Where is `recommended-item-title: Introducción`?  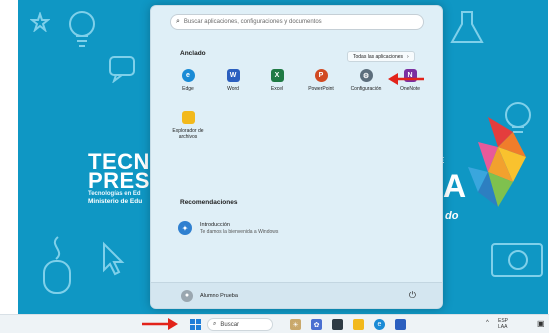 recommended-item-title: Introducción is located at coordinates (215, 224).